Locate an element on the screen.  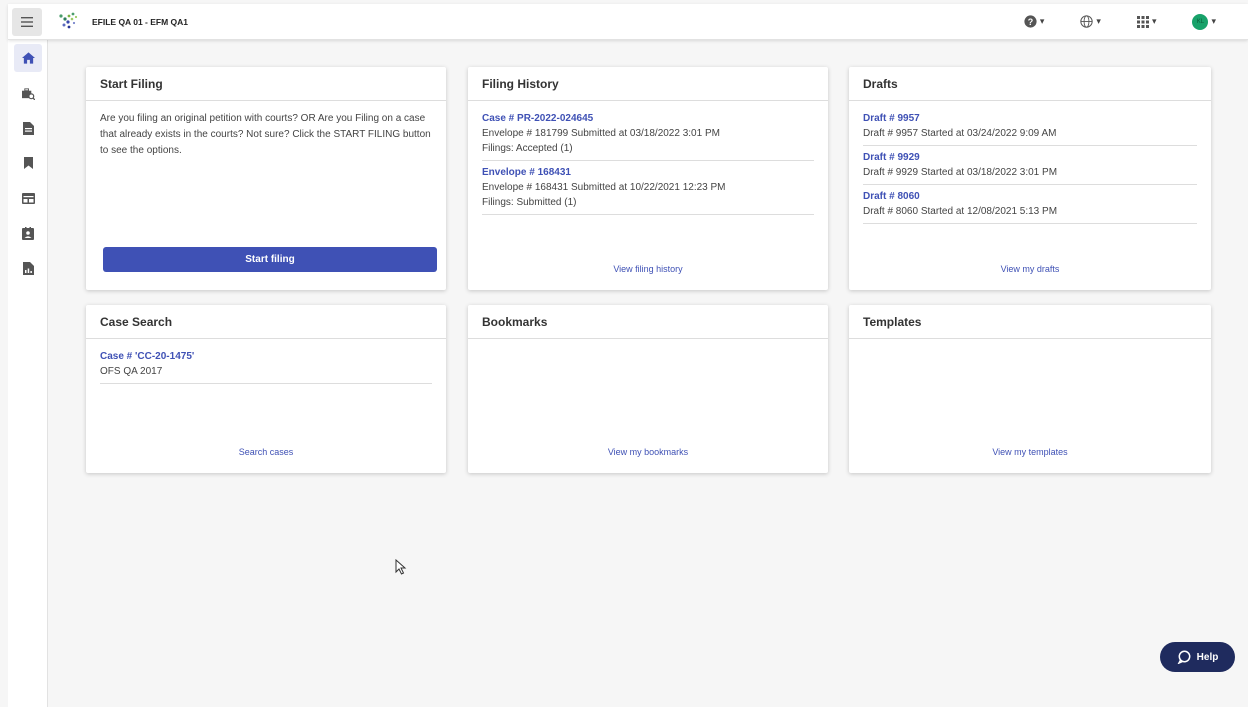
question-circle-icon: ? is located at coordinates (1030, 21).